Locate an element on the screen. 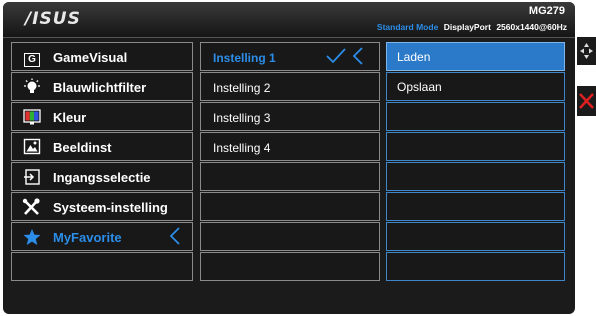 The width and height of the screenshot is (596, 316). menu-item-color: Kleur is located at coordinates (102, 116).